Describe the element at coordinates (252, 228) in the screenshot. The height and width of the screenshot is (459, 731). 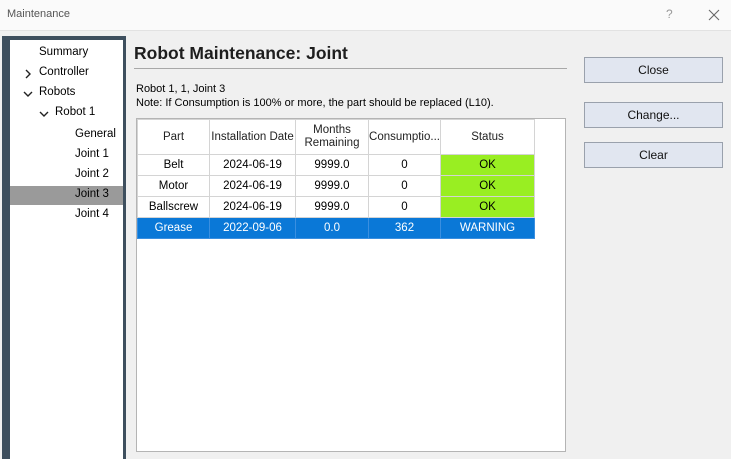
I see `cell-installation-date: 2022-09-06` at that location.